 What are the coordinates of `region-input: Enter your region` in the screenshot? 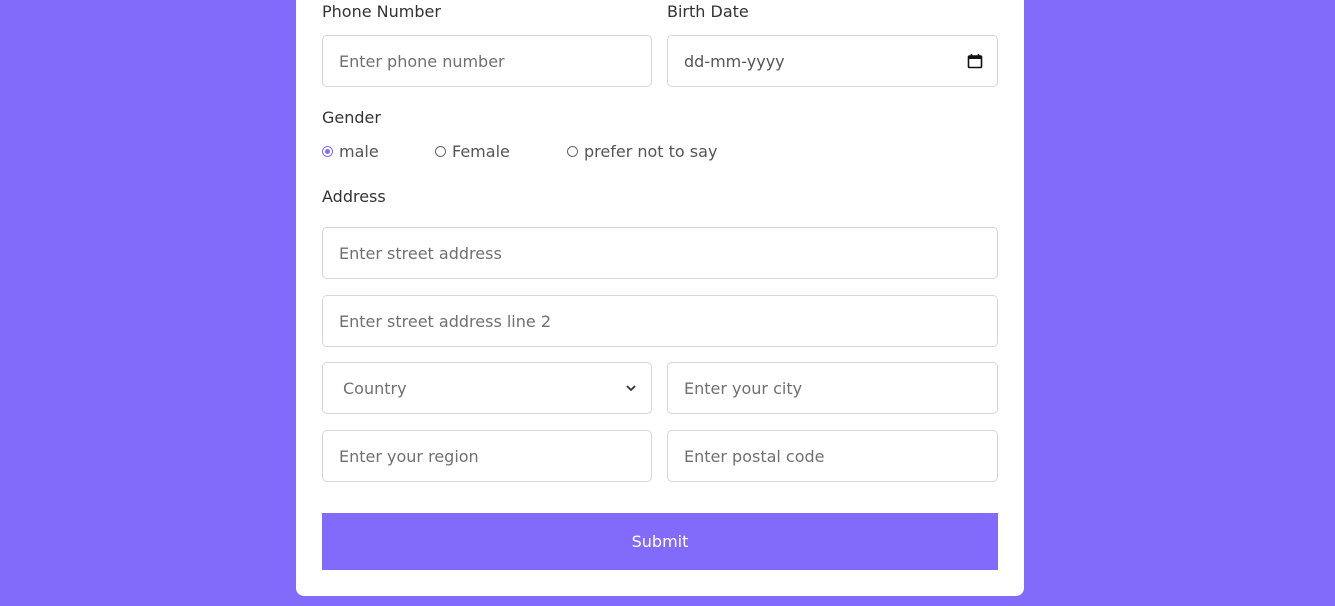 It's located at (487, 456).